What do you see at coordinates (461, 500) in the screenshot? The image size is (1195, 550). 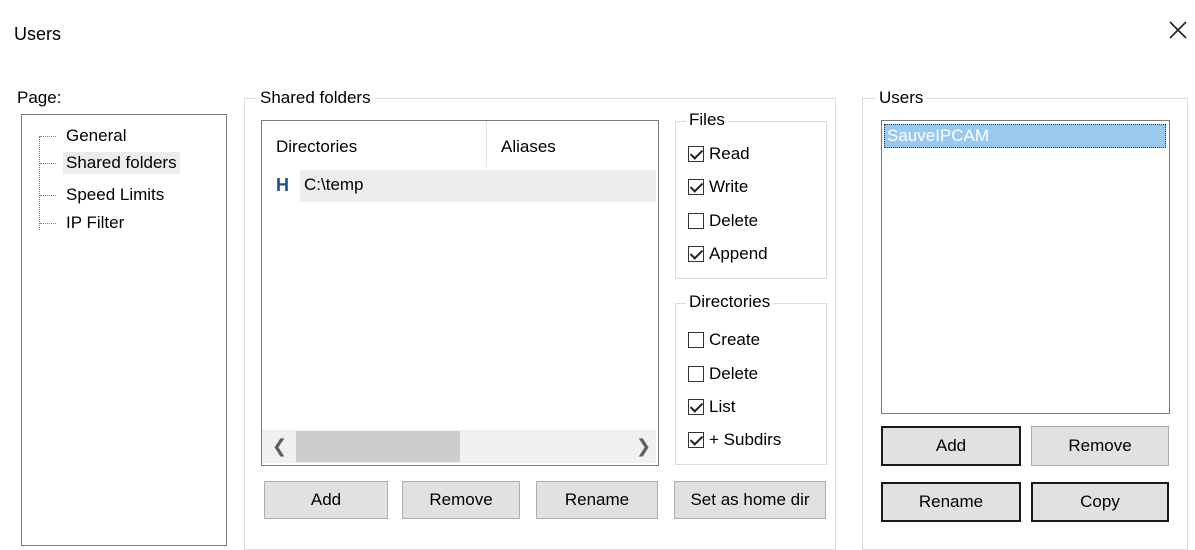 I see `remove-folder-button: Remove` at bounding box center [461, 500].